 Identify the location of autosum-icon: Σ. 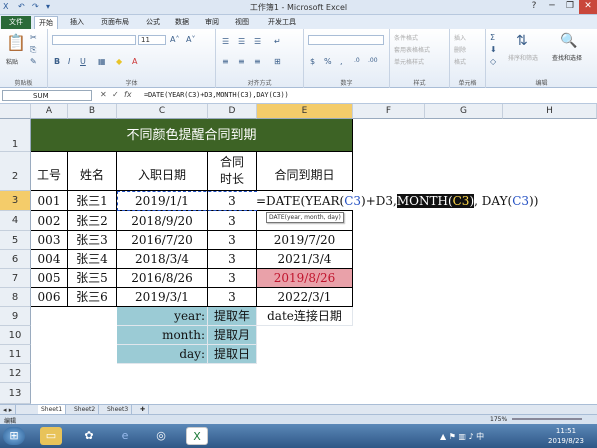
(492, 37).